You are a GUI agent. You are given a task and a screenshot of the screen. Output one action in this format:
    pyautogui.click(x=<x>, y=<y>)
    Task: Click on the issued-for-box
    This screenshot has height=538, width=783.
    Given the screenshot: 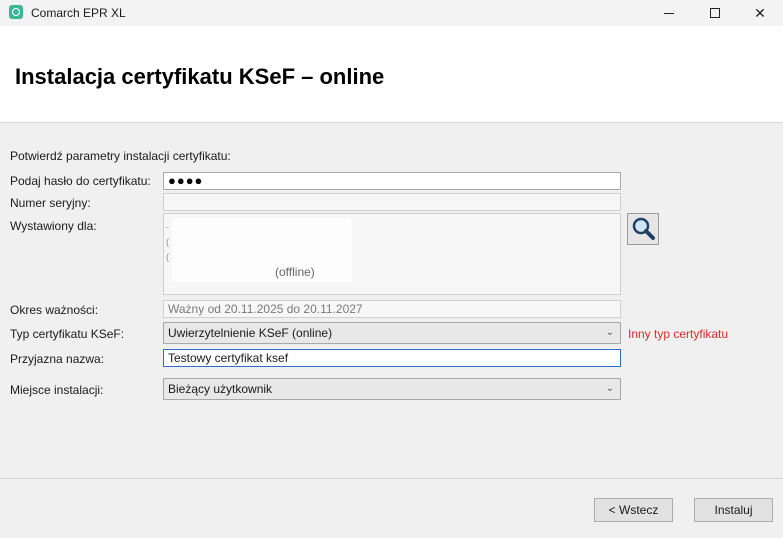 What is the action you would take?
    pyautogui.click(x=392, y=254)
    